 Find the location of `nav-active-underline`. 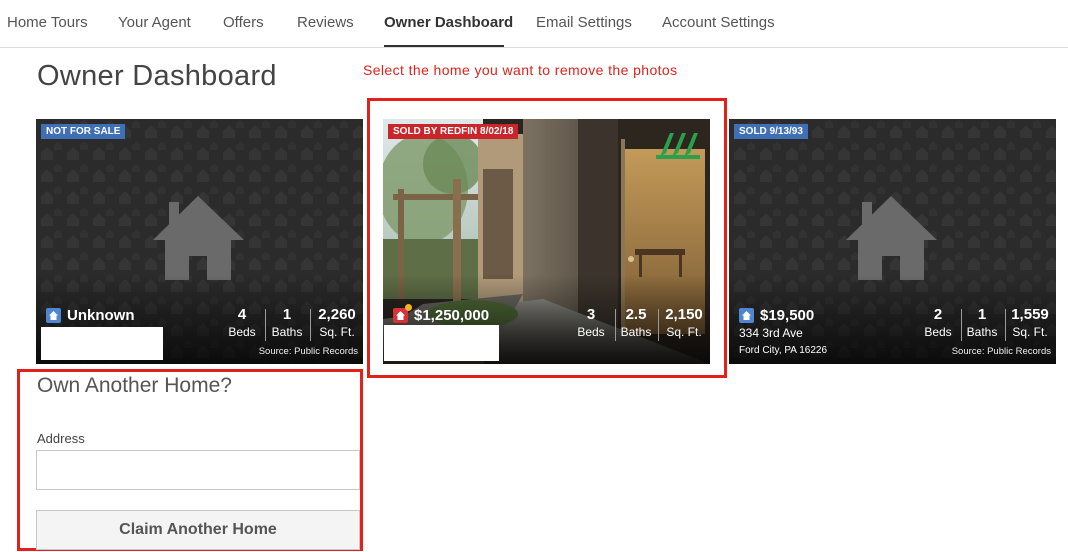

nav-active-underline is located at coordinates (444, 46).